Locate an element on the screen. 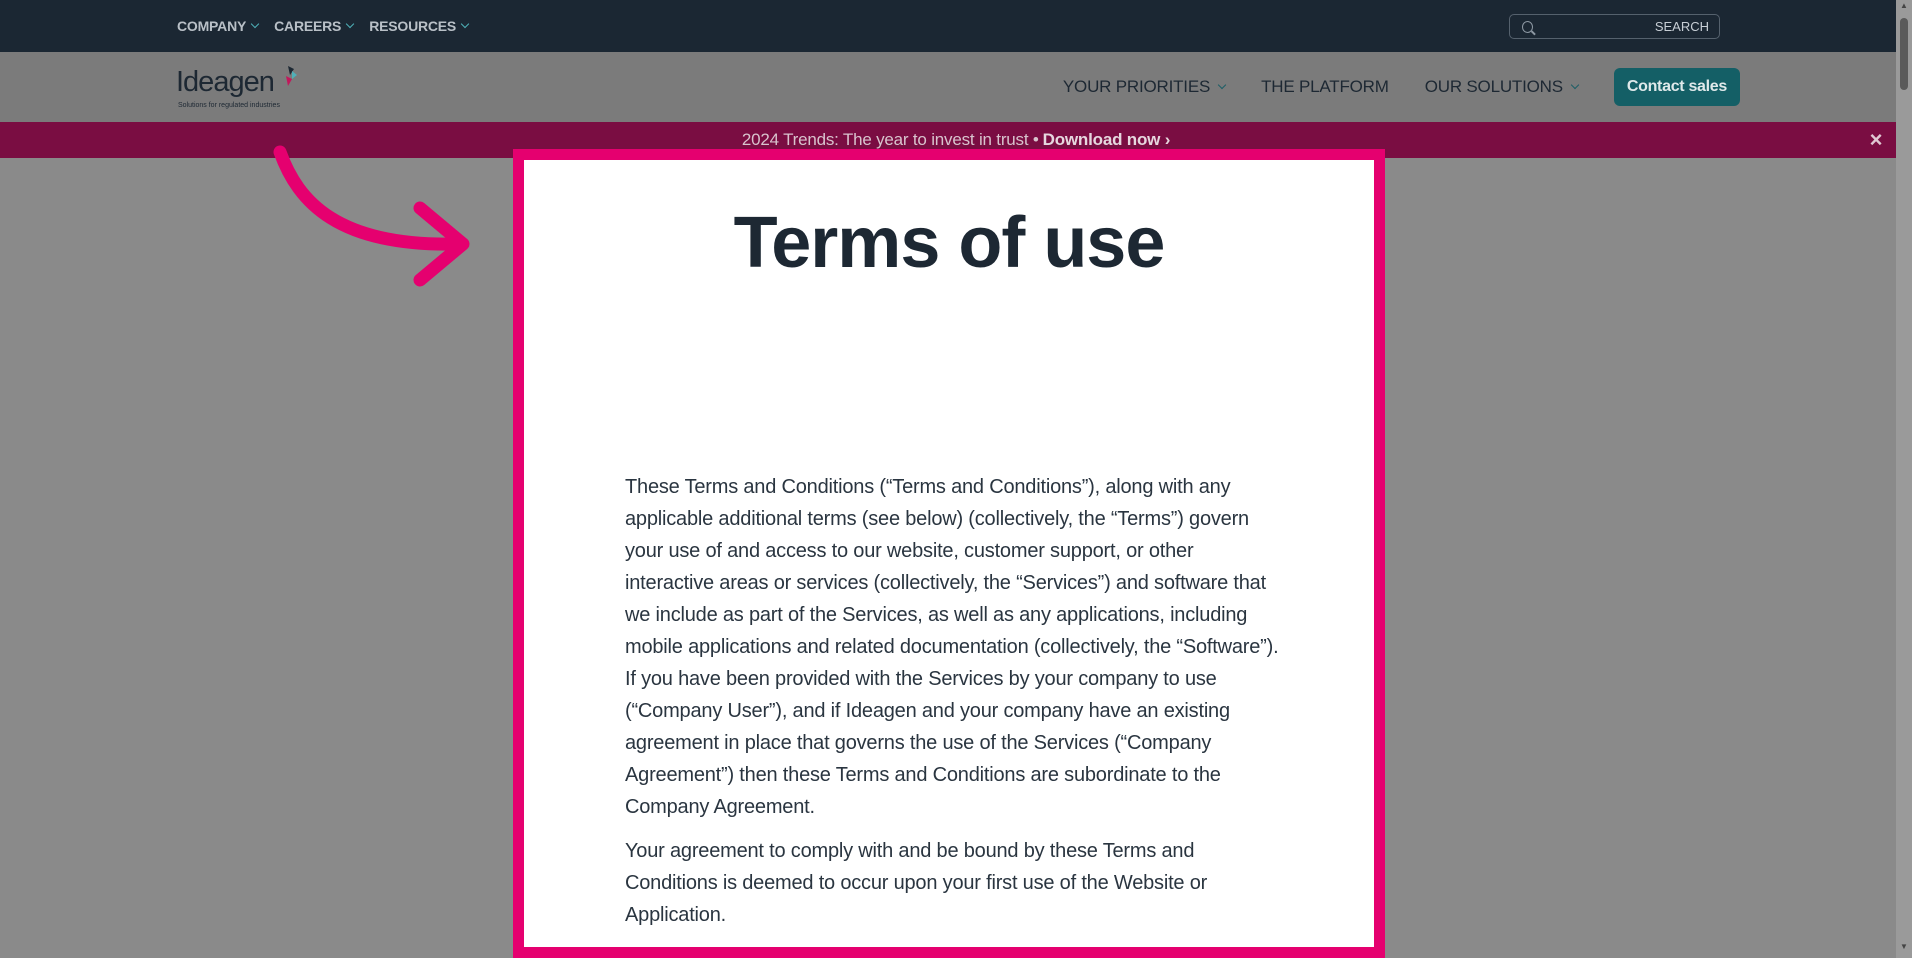 This screenshot has width=1912, height=958. utility-nav: COMPANY CAREERS RESOURCES is located at coordinates (323, 26).